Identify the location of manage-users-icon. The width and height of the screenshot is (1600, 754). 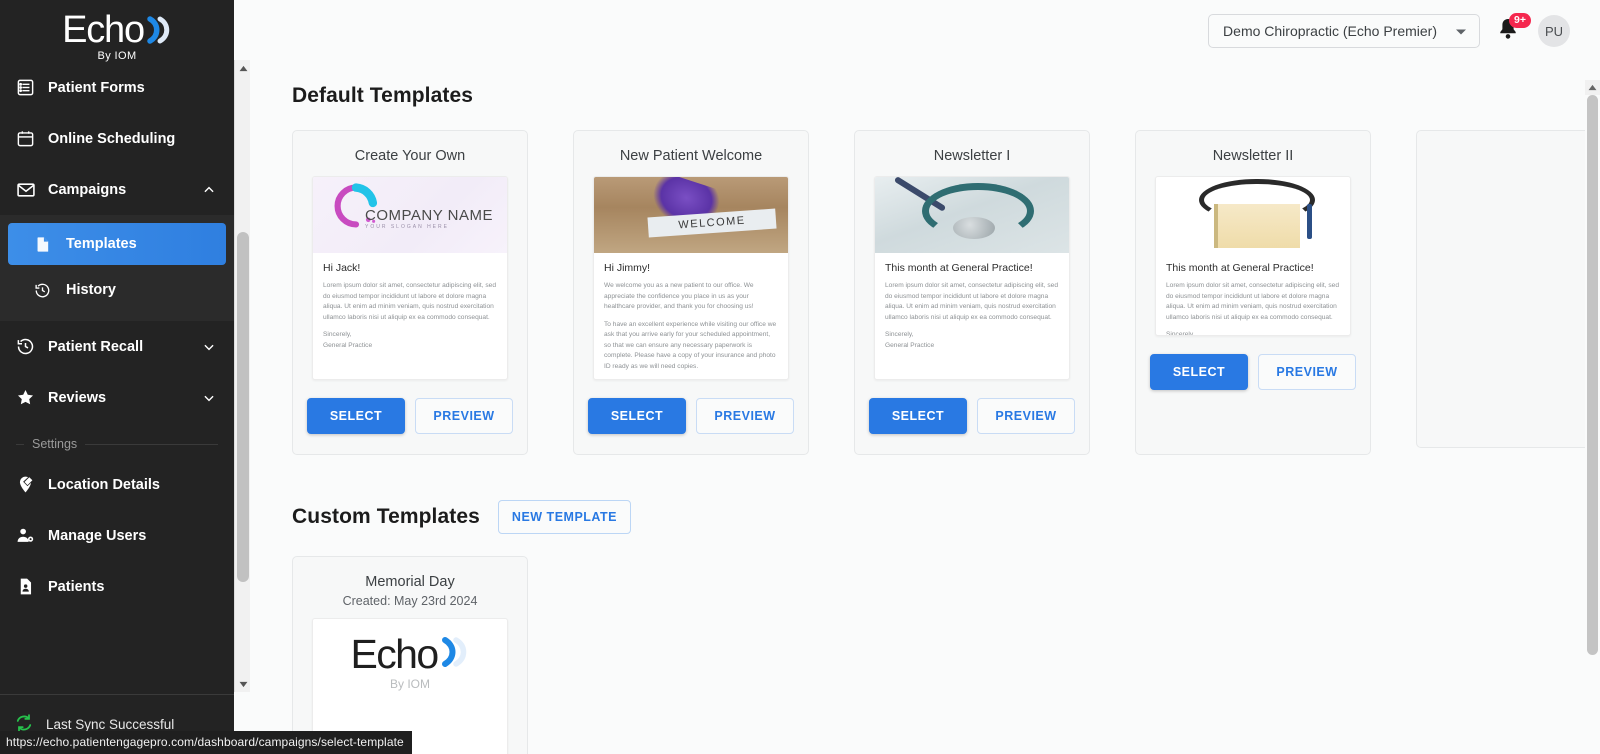
(29, 535).